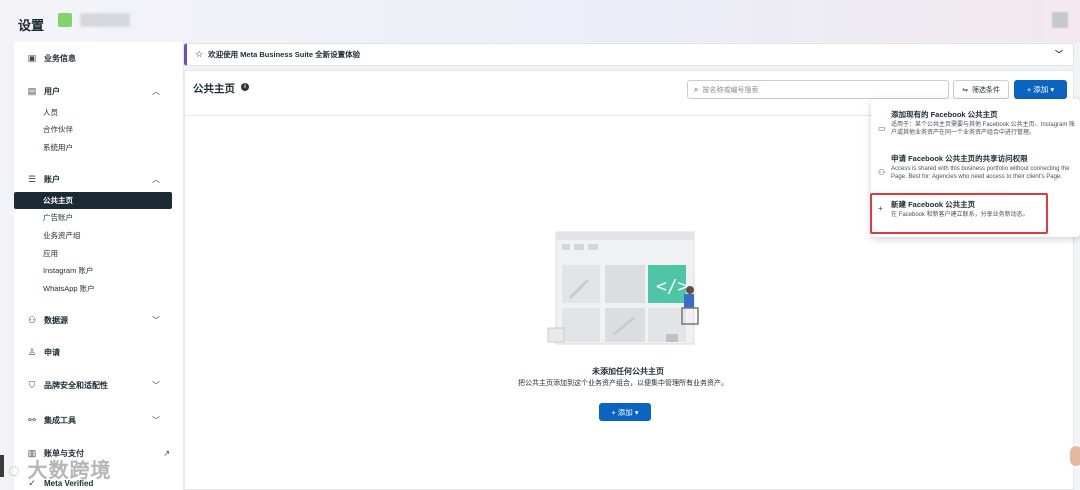 The width and height of the screenshot is (1080, 490). What do you see at coordinates (69, 471) in the screenshot?
I see `watermark-text: 大数跨境` at bounding box center [69, 471].